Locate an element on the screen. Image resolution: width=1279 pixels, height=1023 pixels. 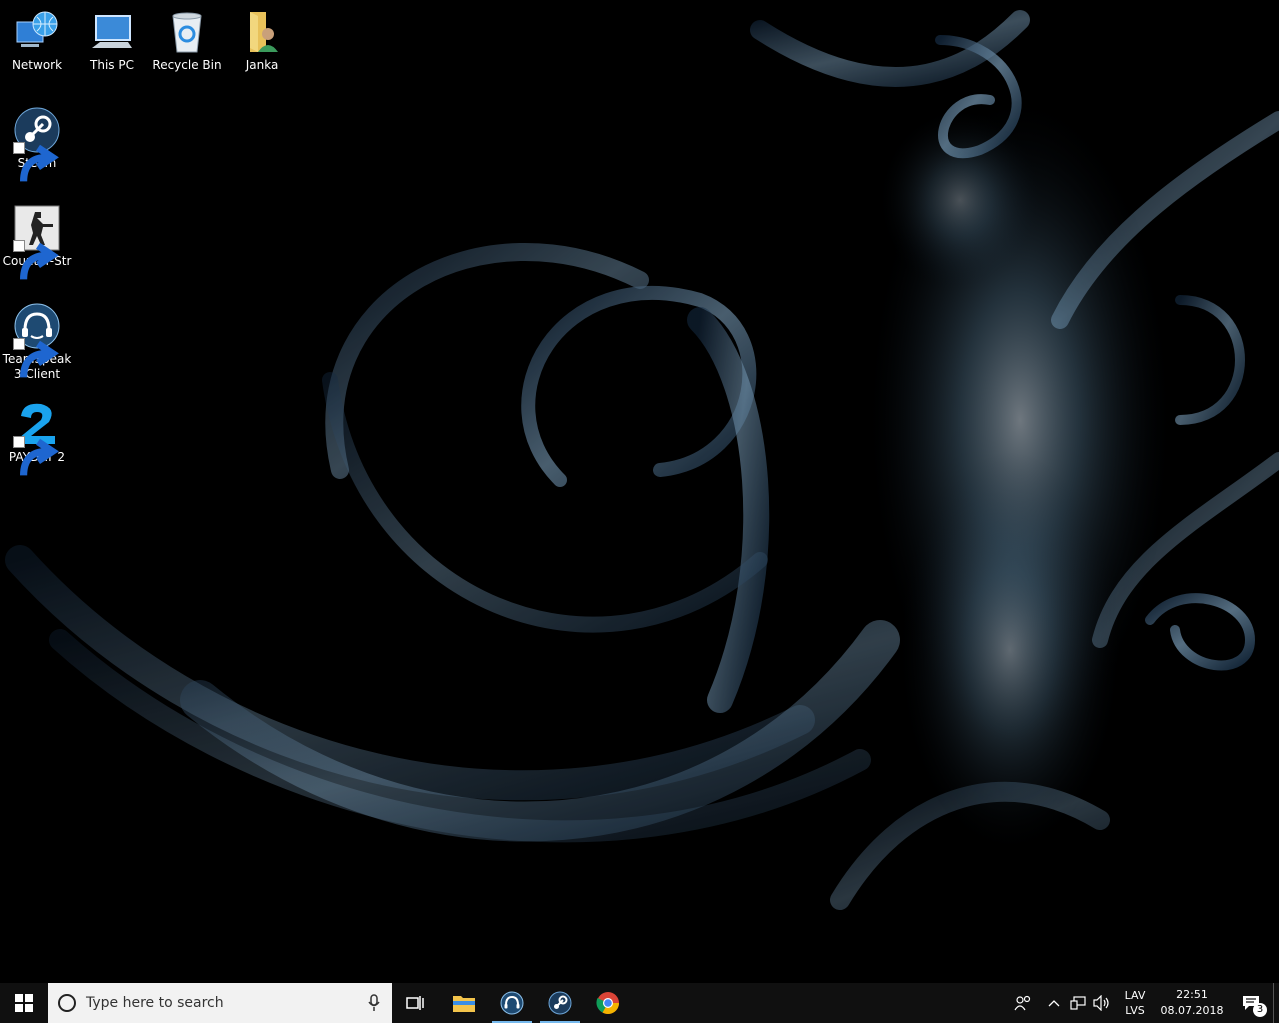
steam-icon is located at coordinates (560, 1003).